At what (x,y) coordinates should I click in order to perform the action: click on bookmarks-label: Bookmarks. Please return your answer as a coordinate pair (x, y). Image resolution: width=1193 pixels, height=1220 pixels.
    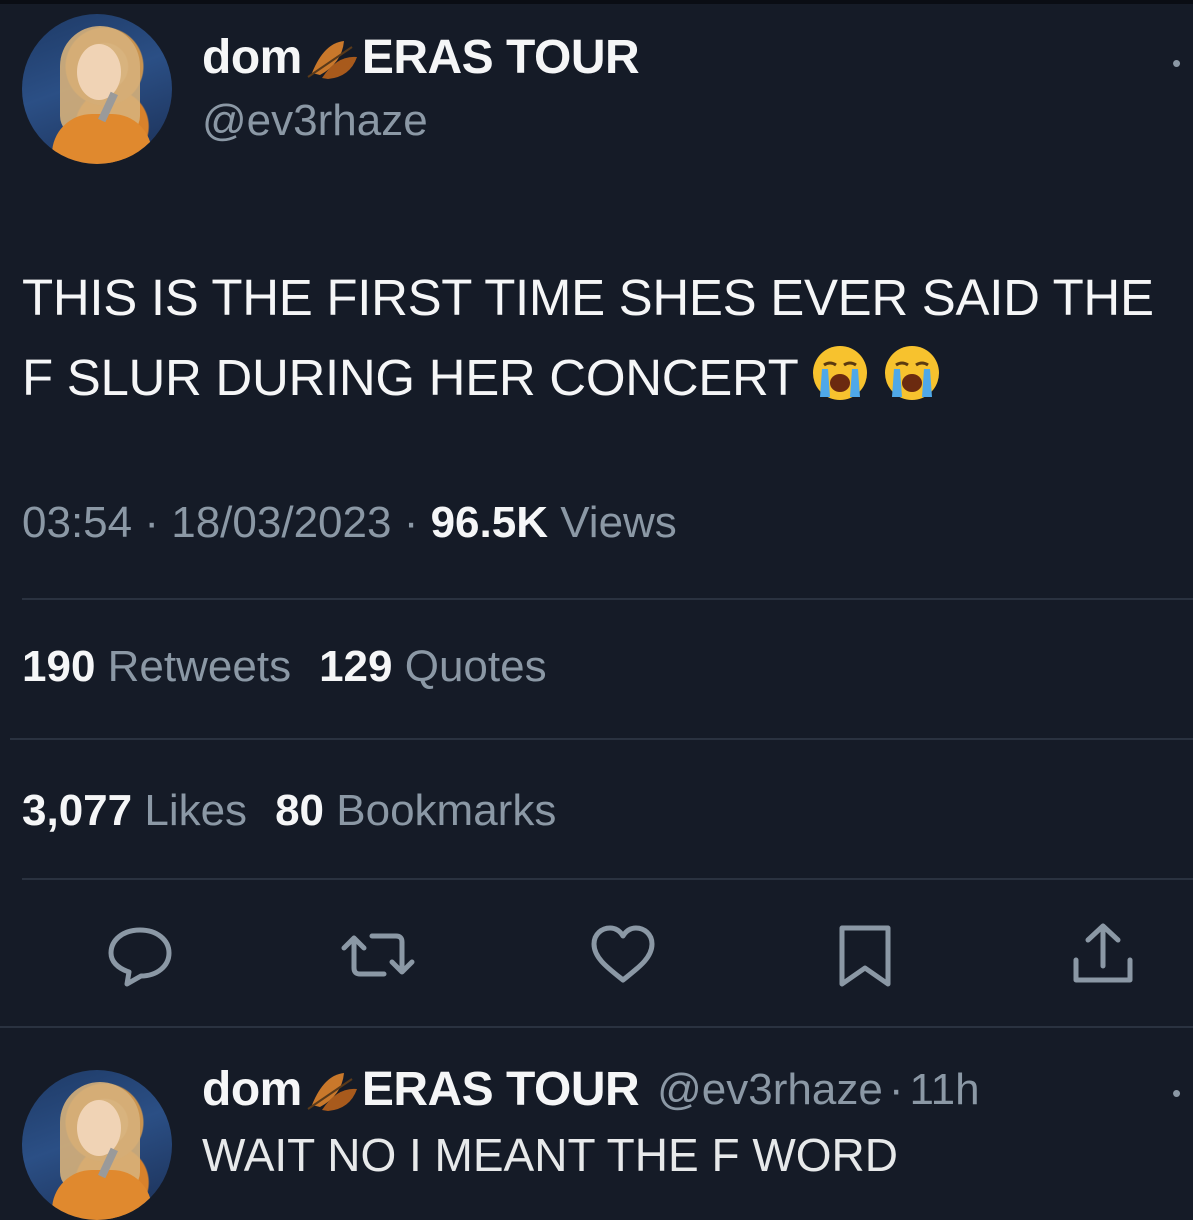
    Looking at the image, I should click on (446, 810).